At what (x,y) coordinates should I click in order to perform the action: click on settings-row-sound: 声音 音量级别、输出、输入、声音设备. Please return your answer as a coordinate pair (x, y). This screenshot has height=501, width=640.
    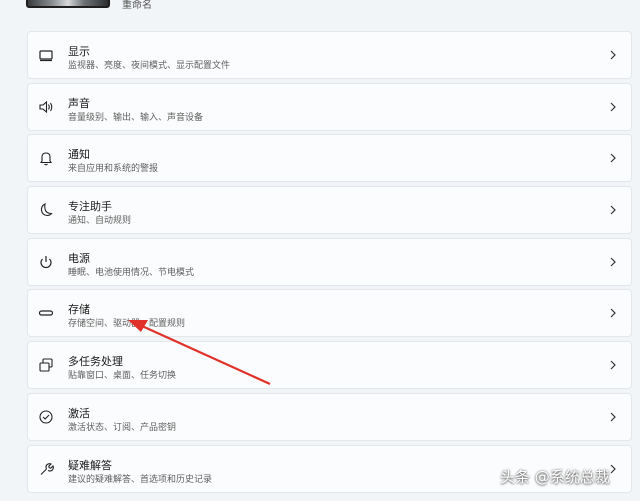
    Looking at the image, I should click on (329, 106).